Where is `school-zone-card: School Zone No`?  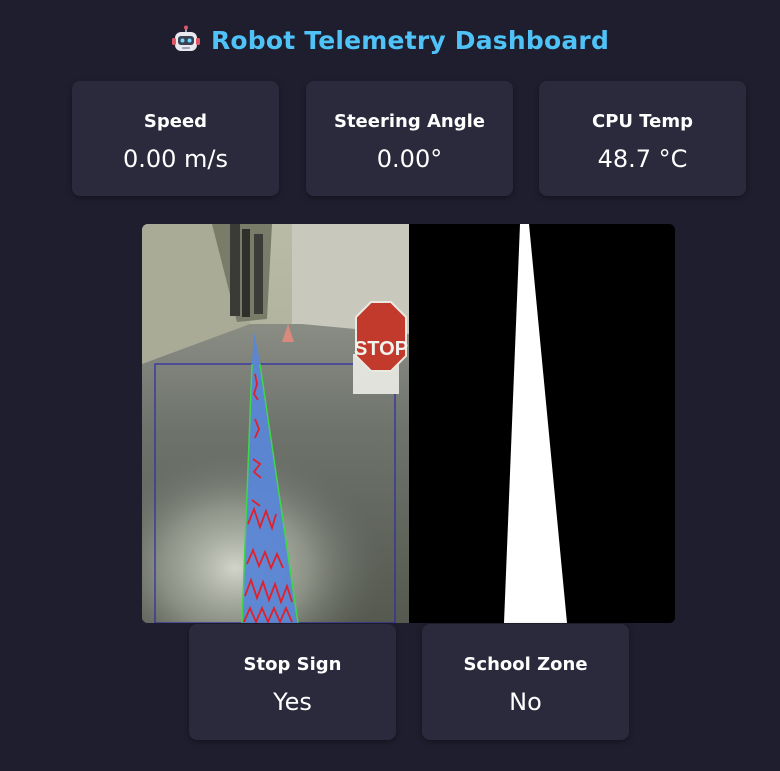
school-zone-card: School Zone No is located at coordinates (525, 682).